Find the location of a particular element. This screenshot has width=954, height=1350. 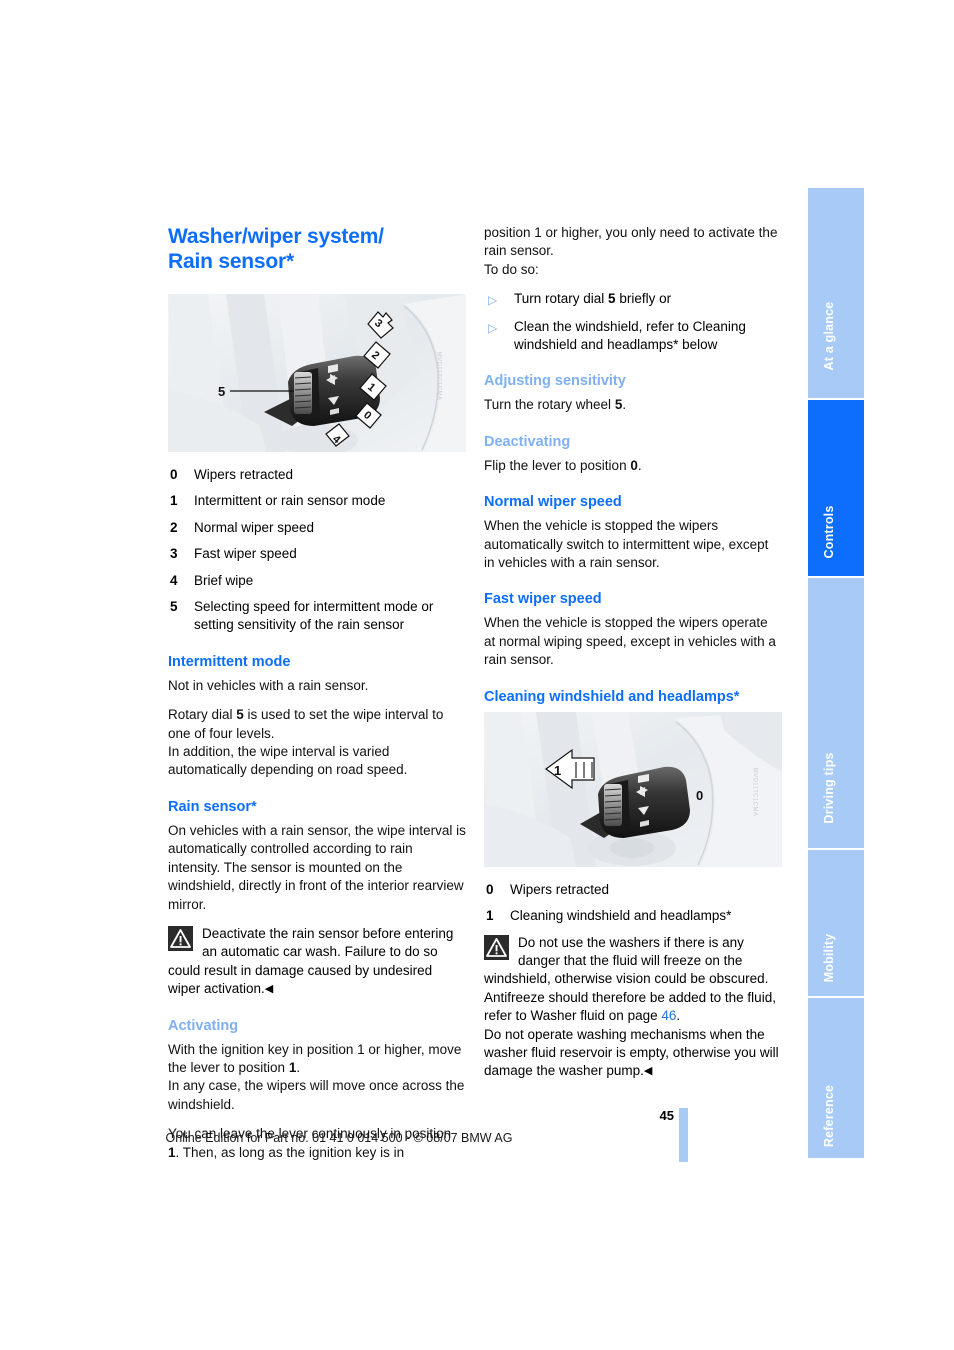

side-tab-at-a-glance: At a glance is located at coordinates (836, 294).